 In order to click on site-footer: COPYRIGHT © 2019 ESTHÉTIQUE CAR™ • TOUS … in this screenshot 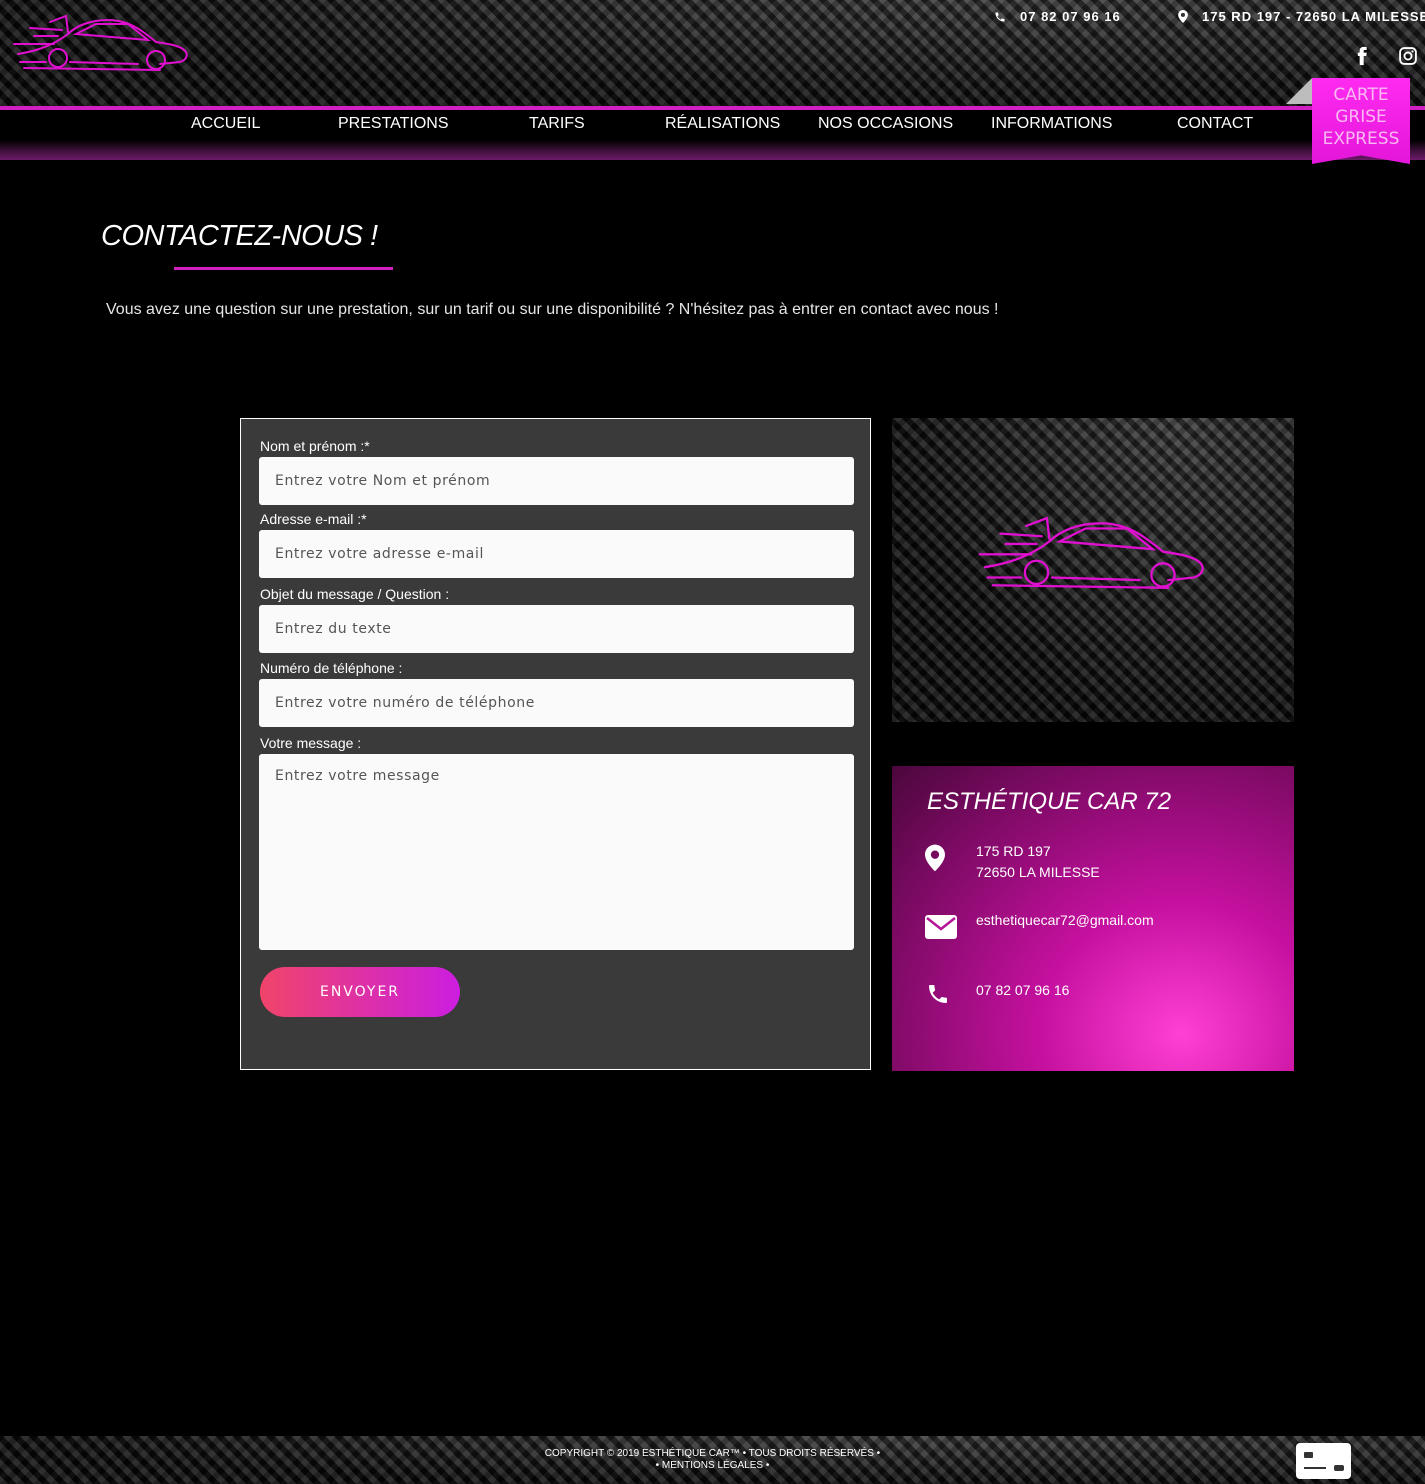, I will do `click(712, 1460)`.